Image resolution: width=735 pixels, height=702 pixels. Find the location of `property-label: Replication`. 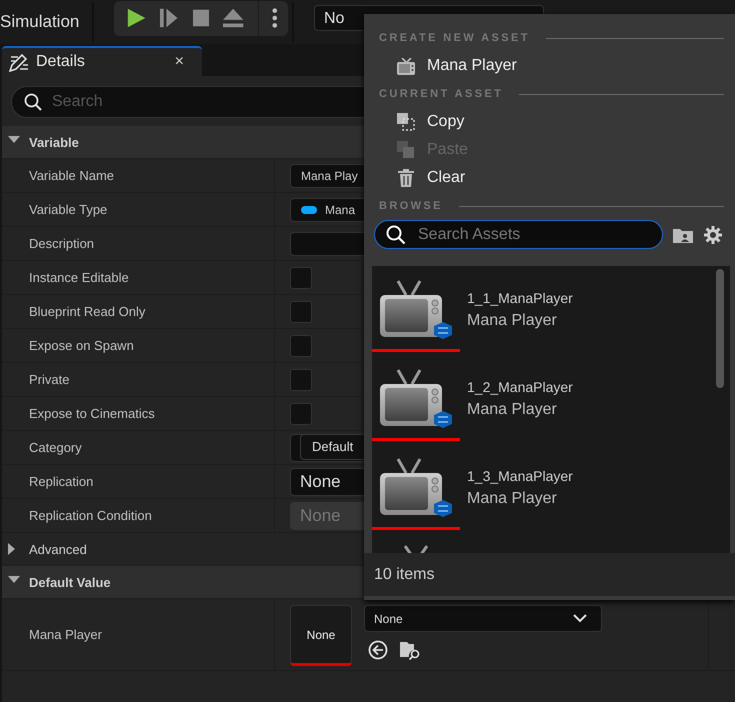

property-label: Replication is located at coordinates (61, 481).